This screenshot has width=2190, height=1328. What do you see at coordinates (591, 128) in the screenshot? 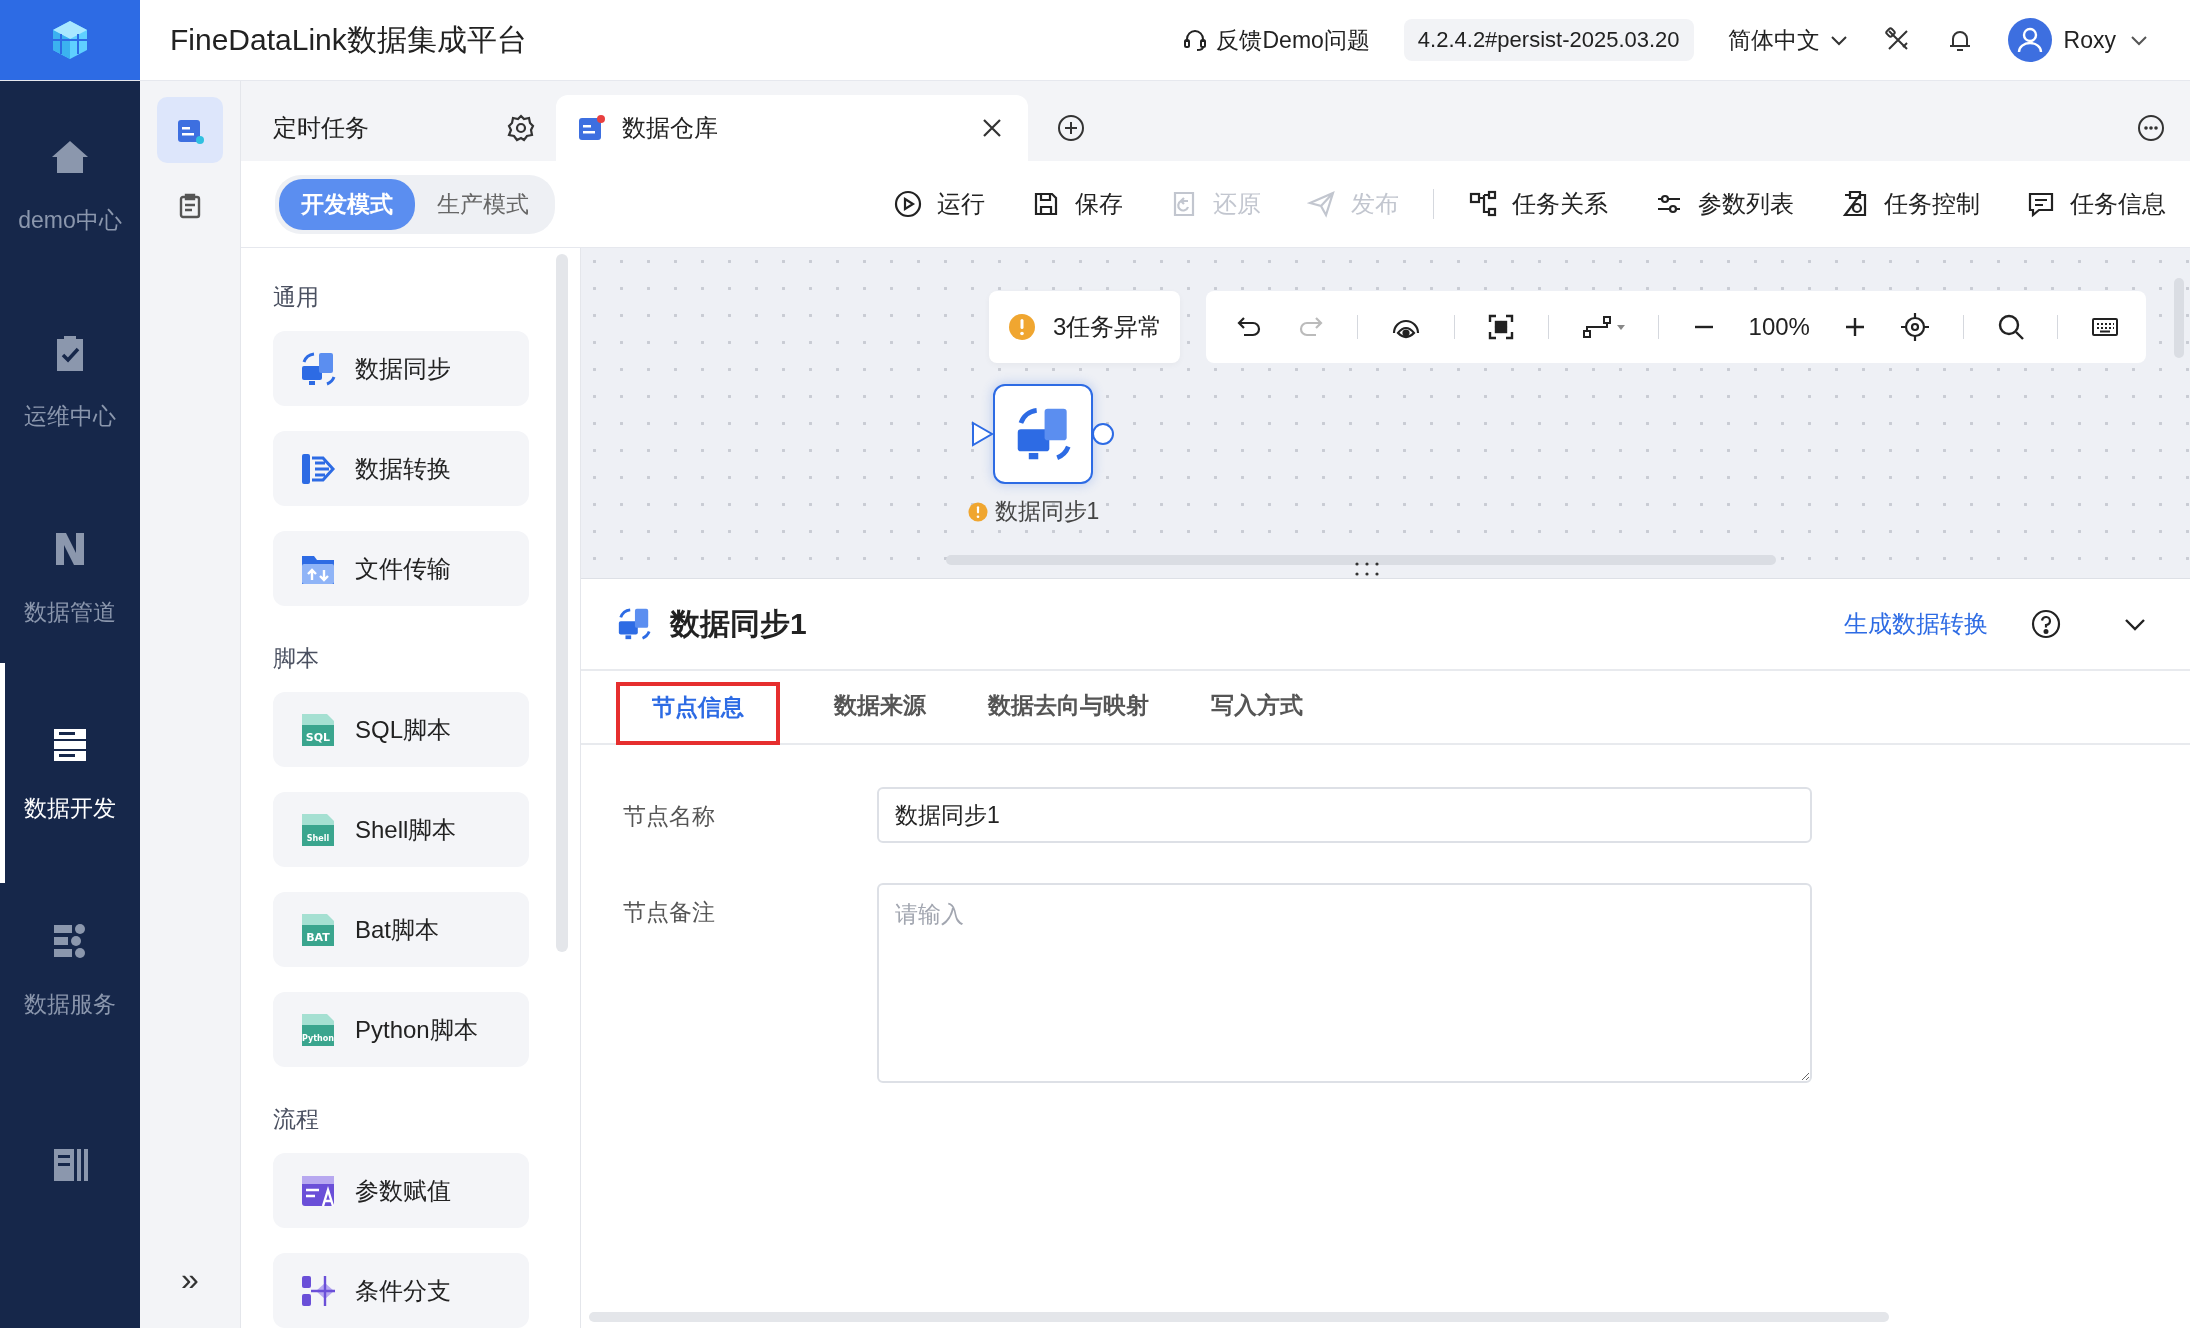
I see `calendar-icon` at bounding box center [591, 128].